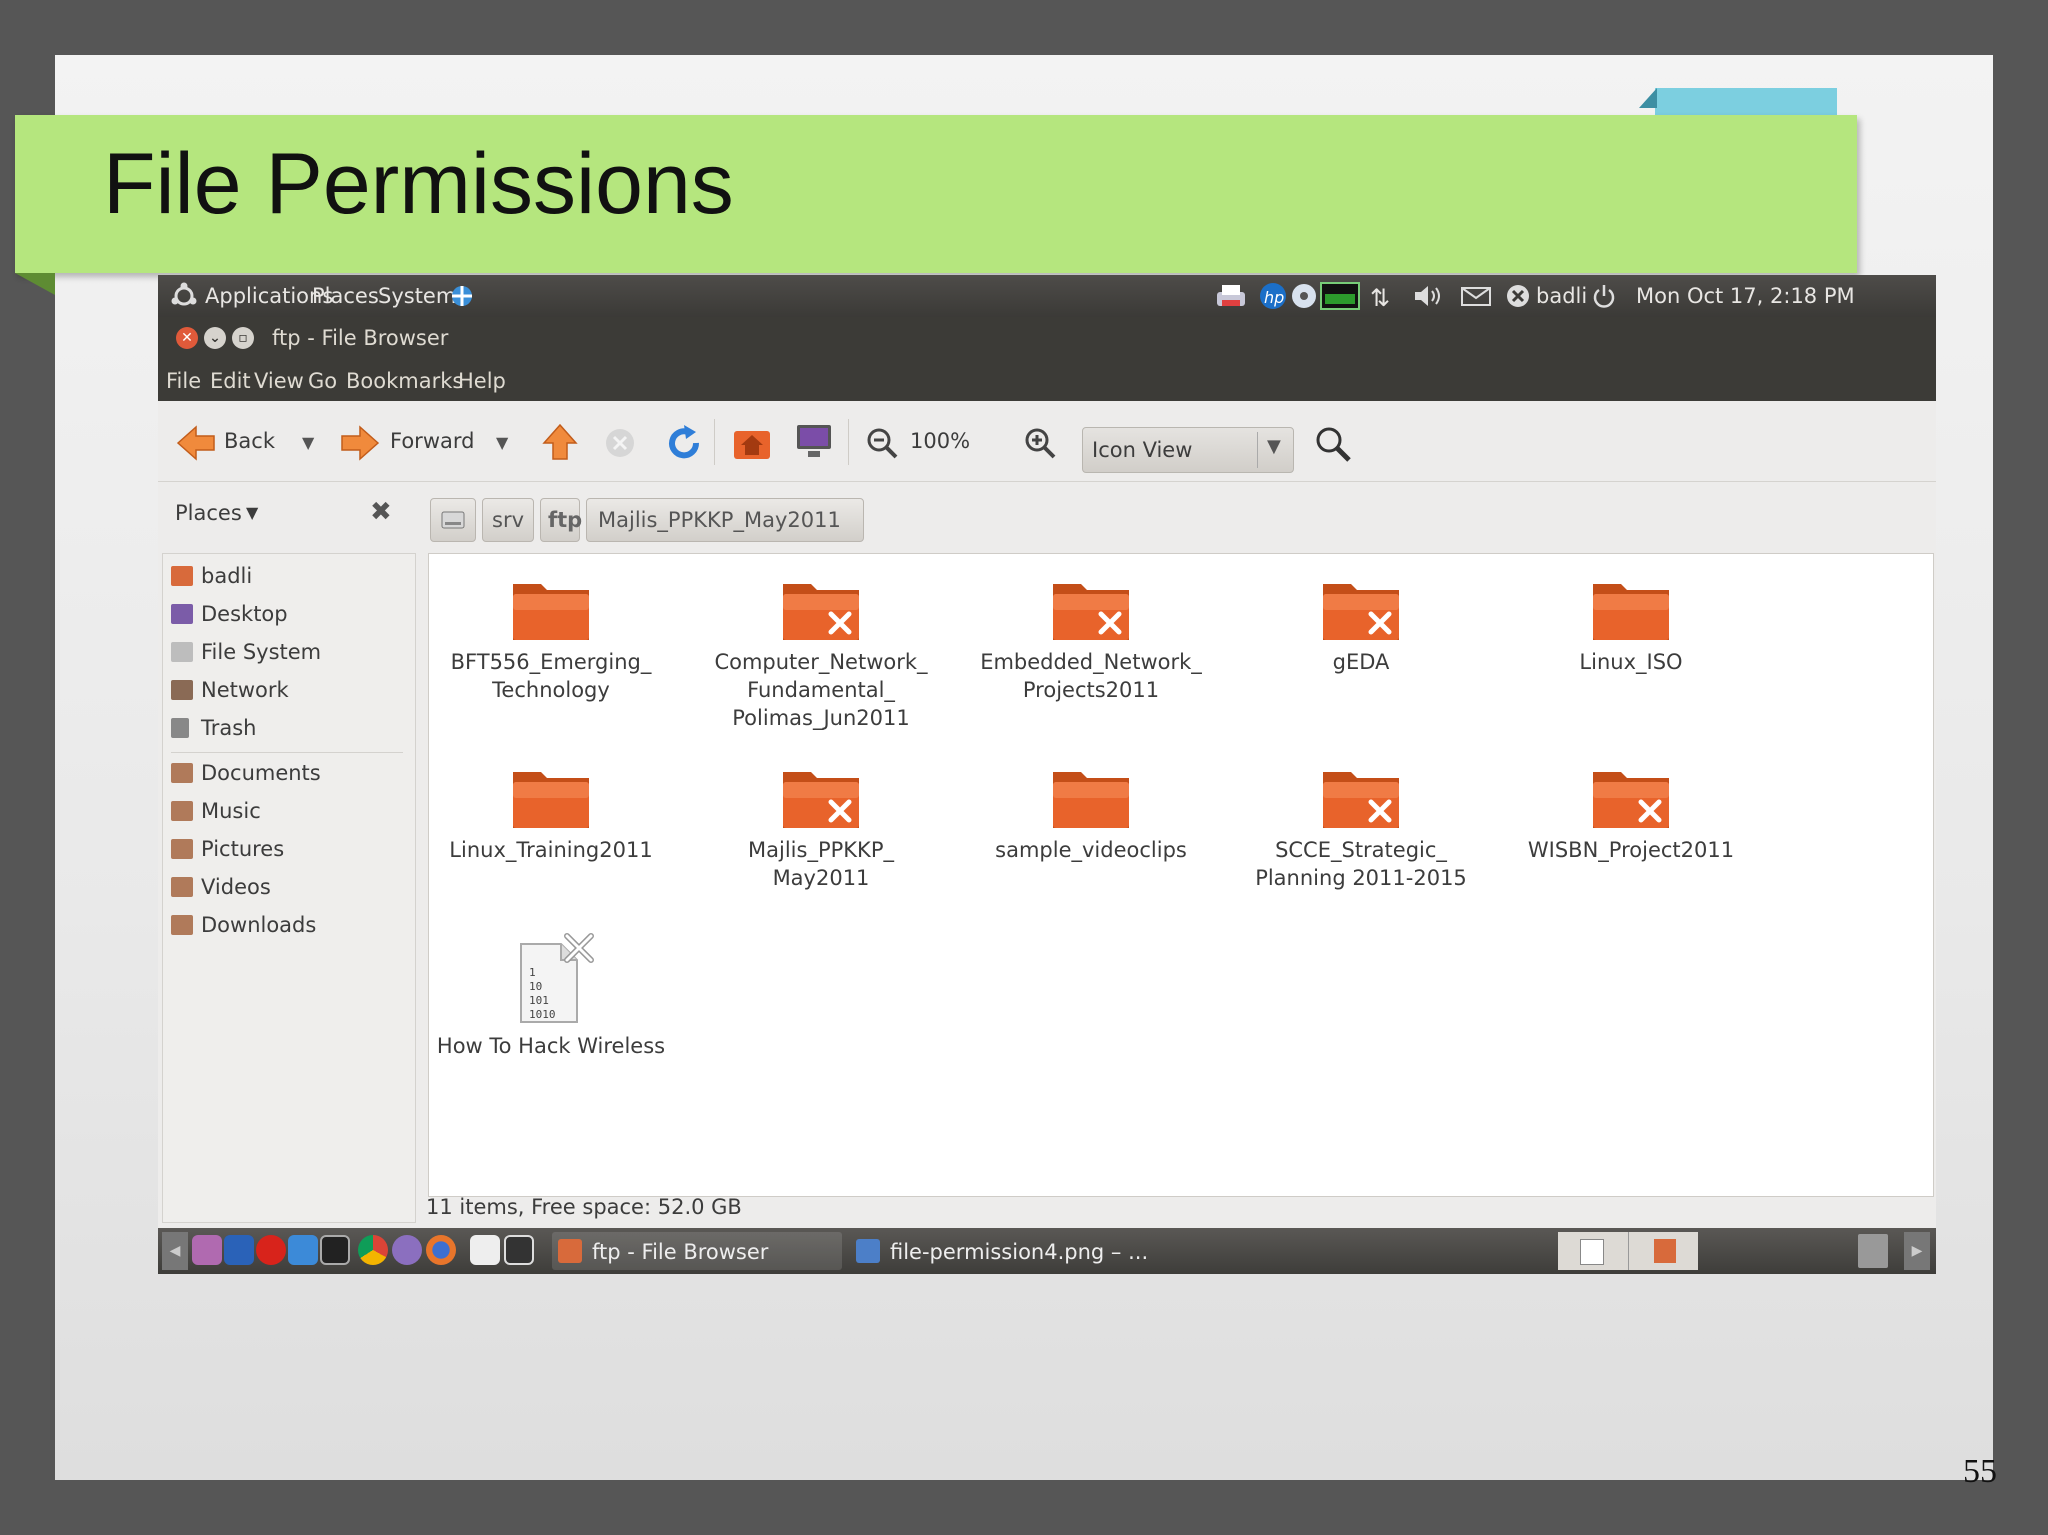  I want to click on places-dropdown: Places, so click(208, 513).